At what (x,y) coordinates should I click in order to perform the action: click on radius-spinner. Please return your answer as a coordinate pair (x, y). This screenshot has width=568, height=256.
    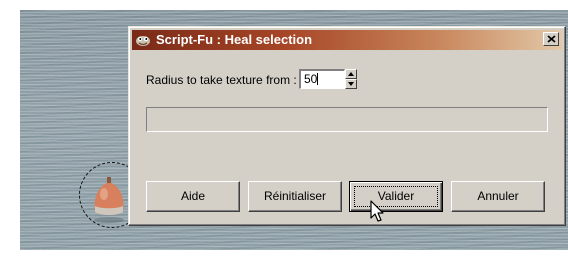
    Looking at the image, I should click on (351, 79).